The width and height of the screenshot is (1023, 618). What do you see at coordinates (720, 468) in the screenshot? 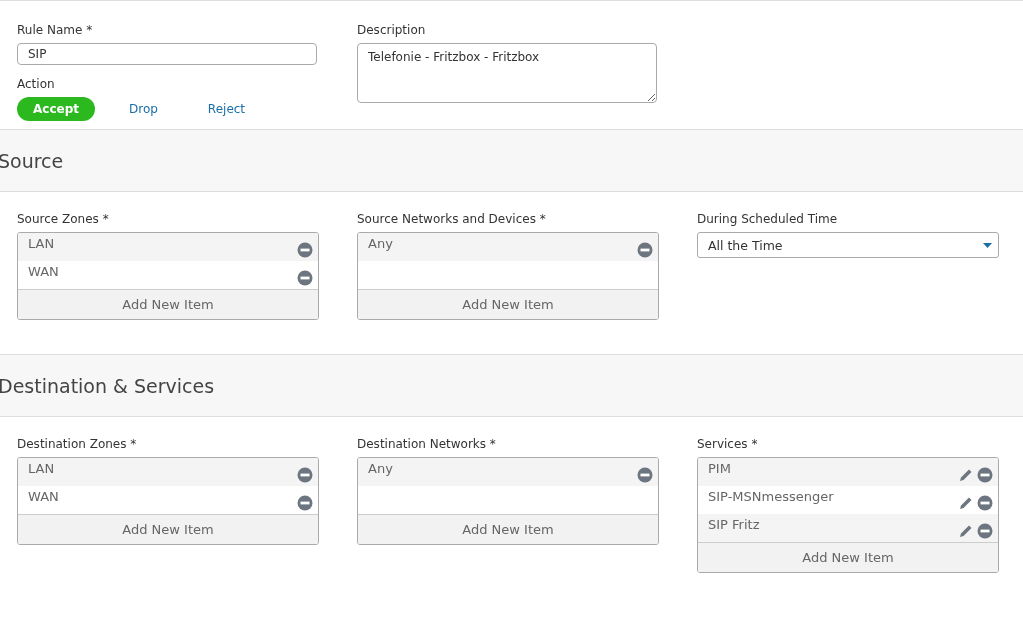
I see `item-label: PIM` at bounding box center [720, 468].